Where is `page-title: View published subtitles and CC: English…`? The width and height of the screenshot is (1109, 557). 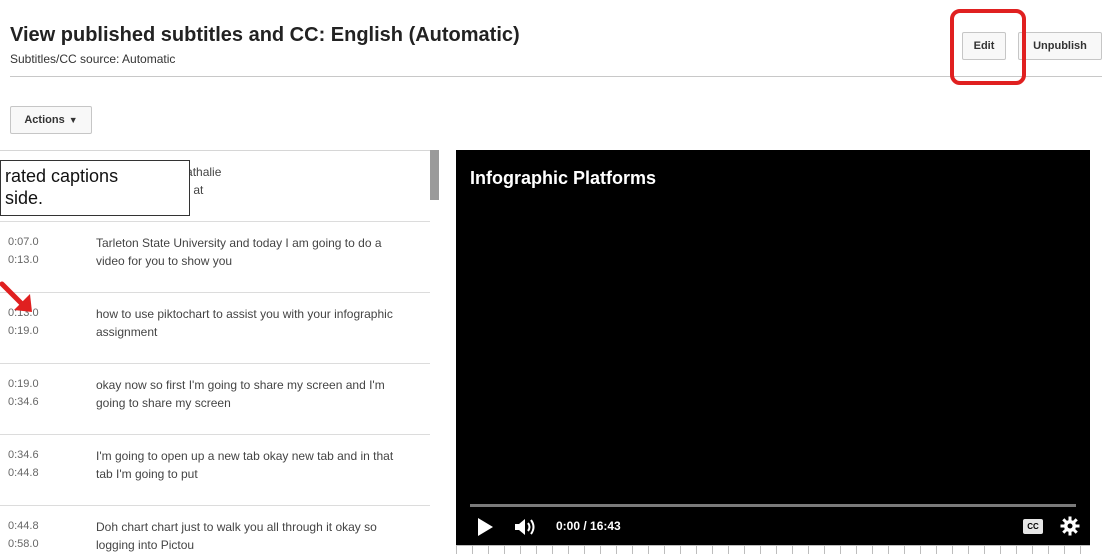
page-title: View published subtitles and CC: English… is located at coordinates (265, 35).